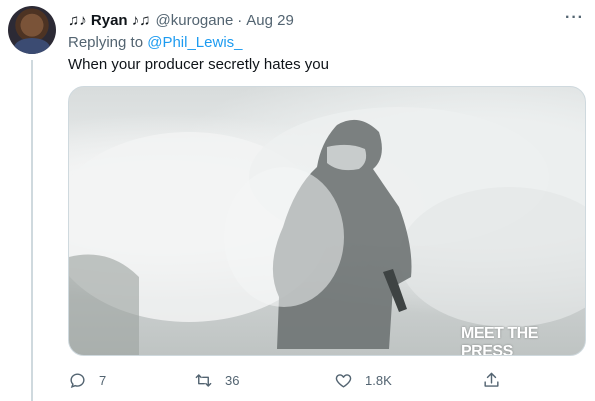 This screenshot has height=401, width=595. I want to click on tweet-date: Aug 29, so click(270, 20).